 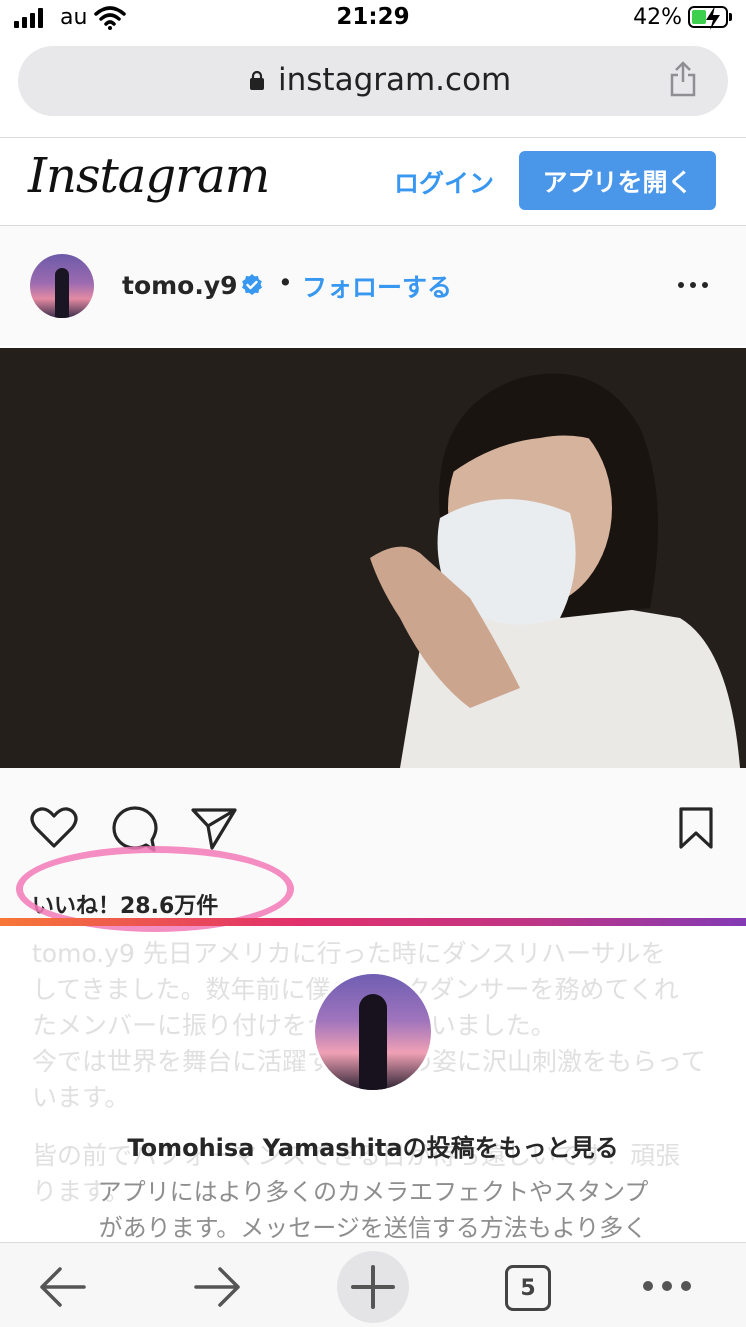 I want to click on status-bar: au 21:29 42%, so click(x=373, y=19).